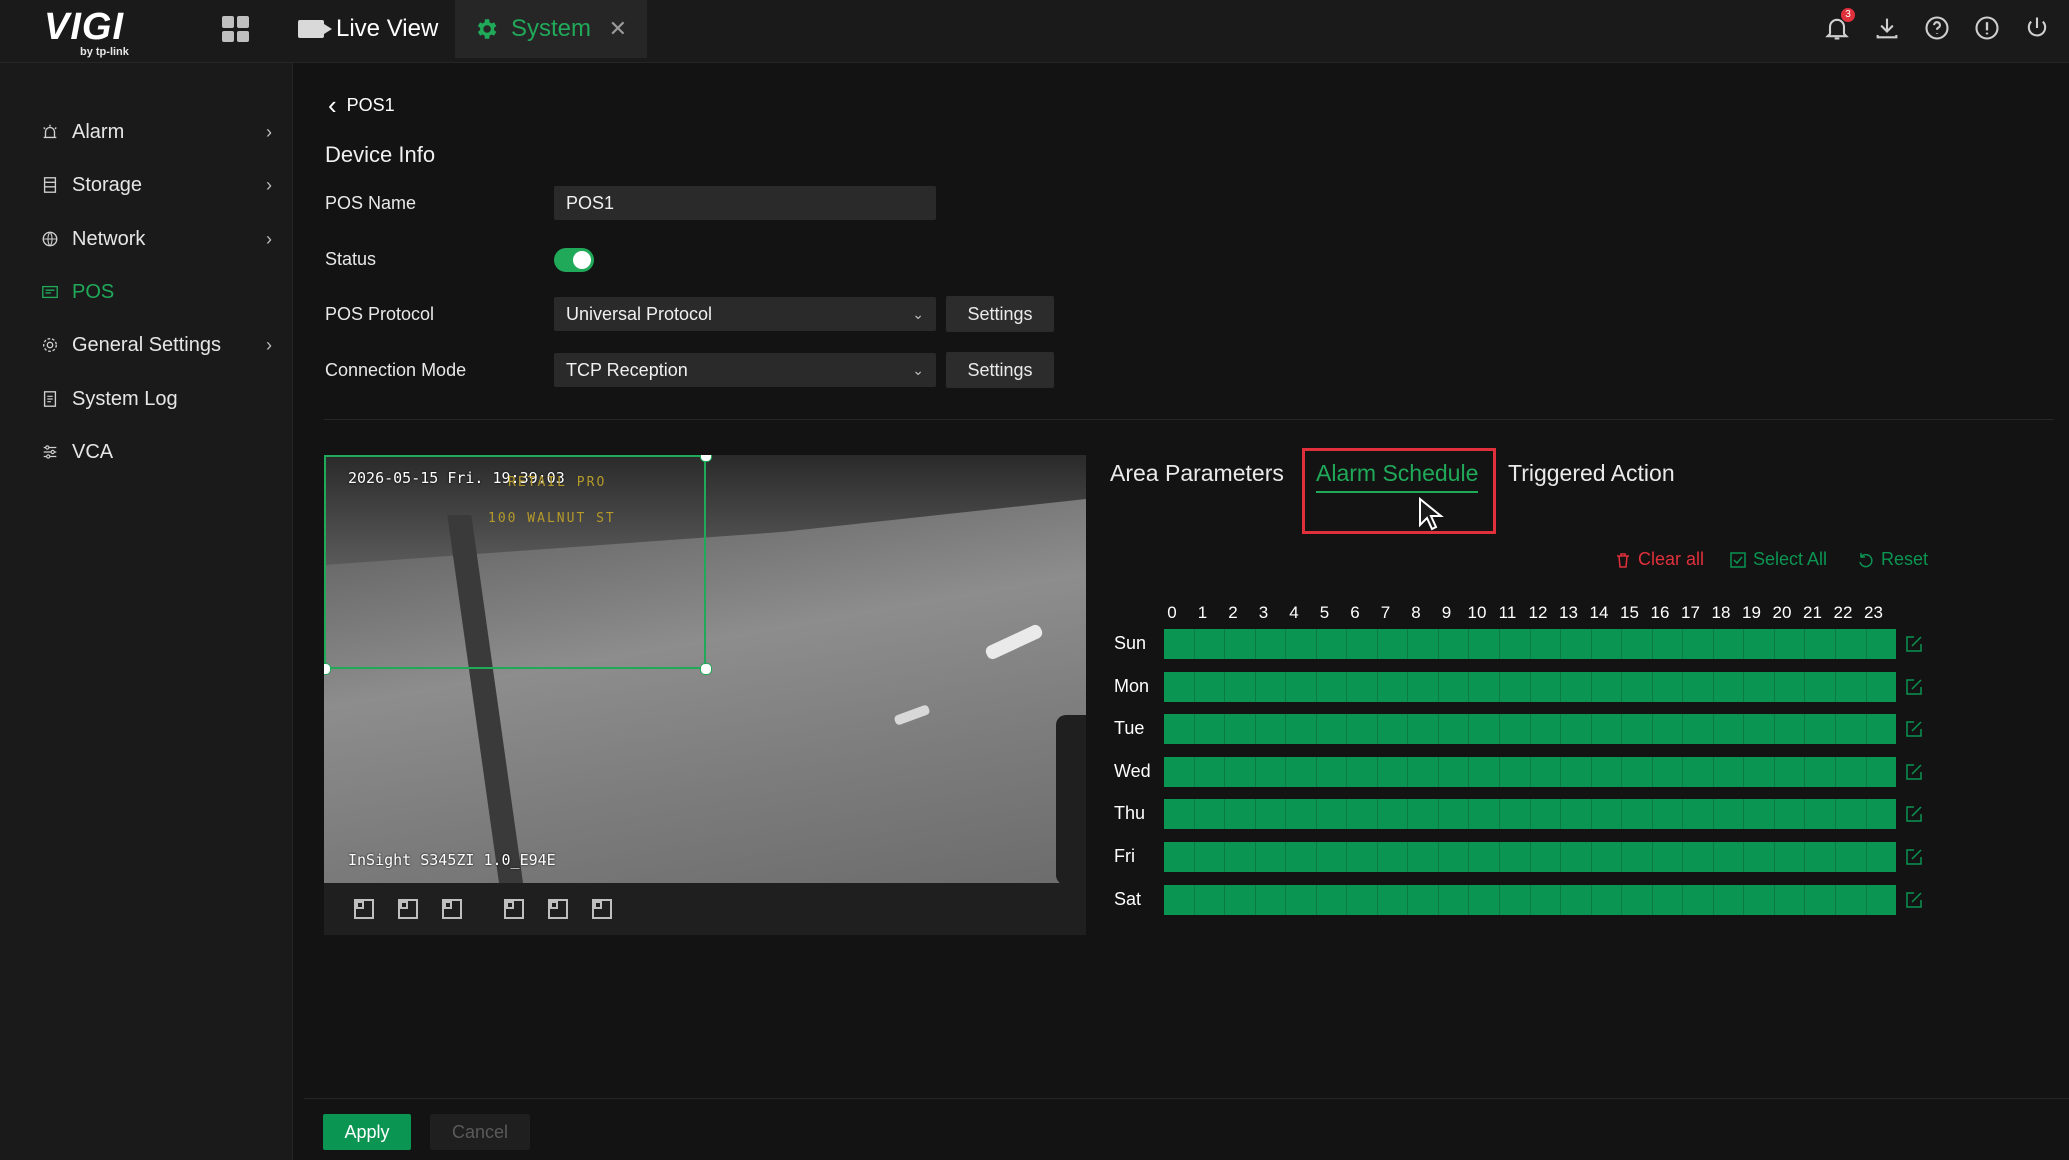 Image resolution: width=2069 pixels, height=1160 pixels. Describe the element at coordinates (1937, 28) in the screenshot. I see `help-icon` at that location.